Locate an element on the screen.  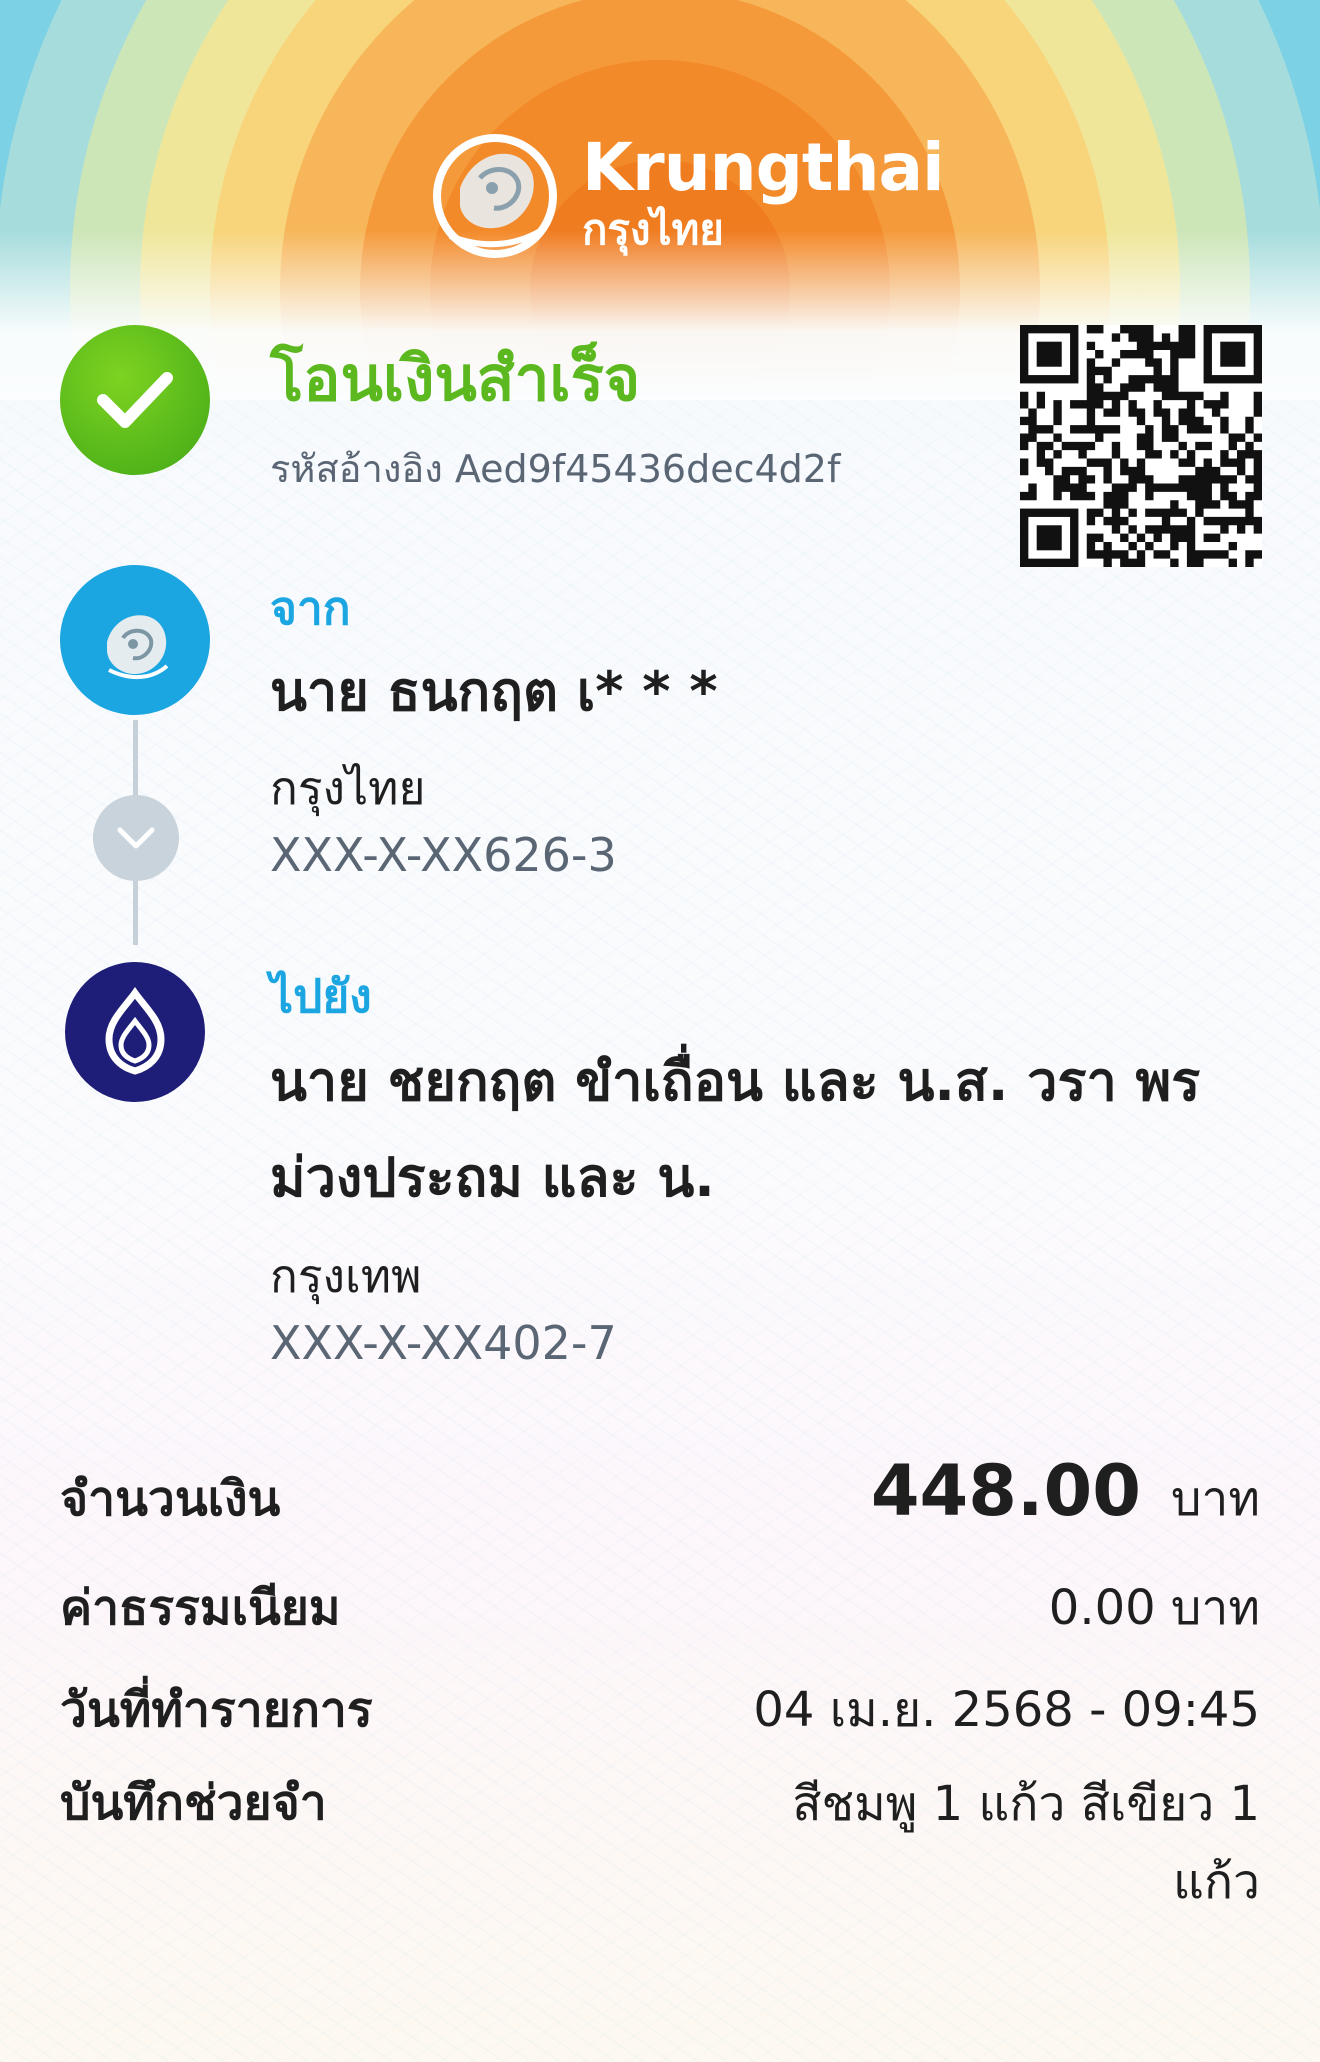
sender-name: นาย ธนกฤต เ* * * is located at coordinates (494, 691).